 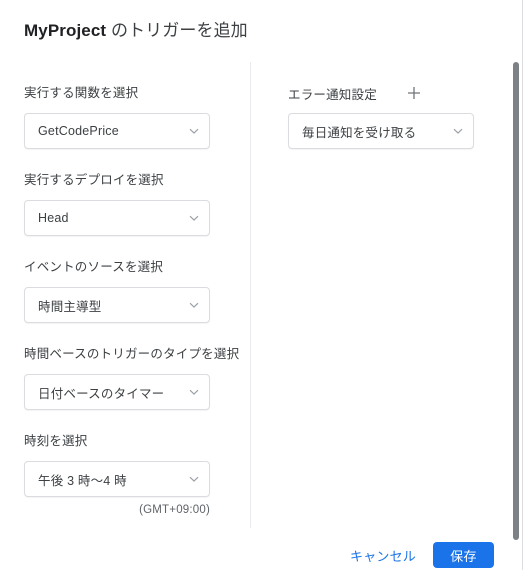 What do you see at coordinates (516, 301) in the screenshot?
I see `scrollbar-thumb` at bounding box center [516, 301].